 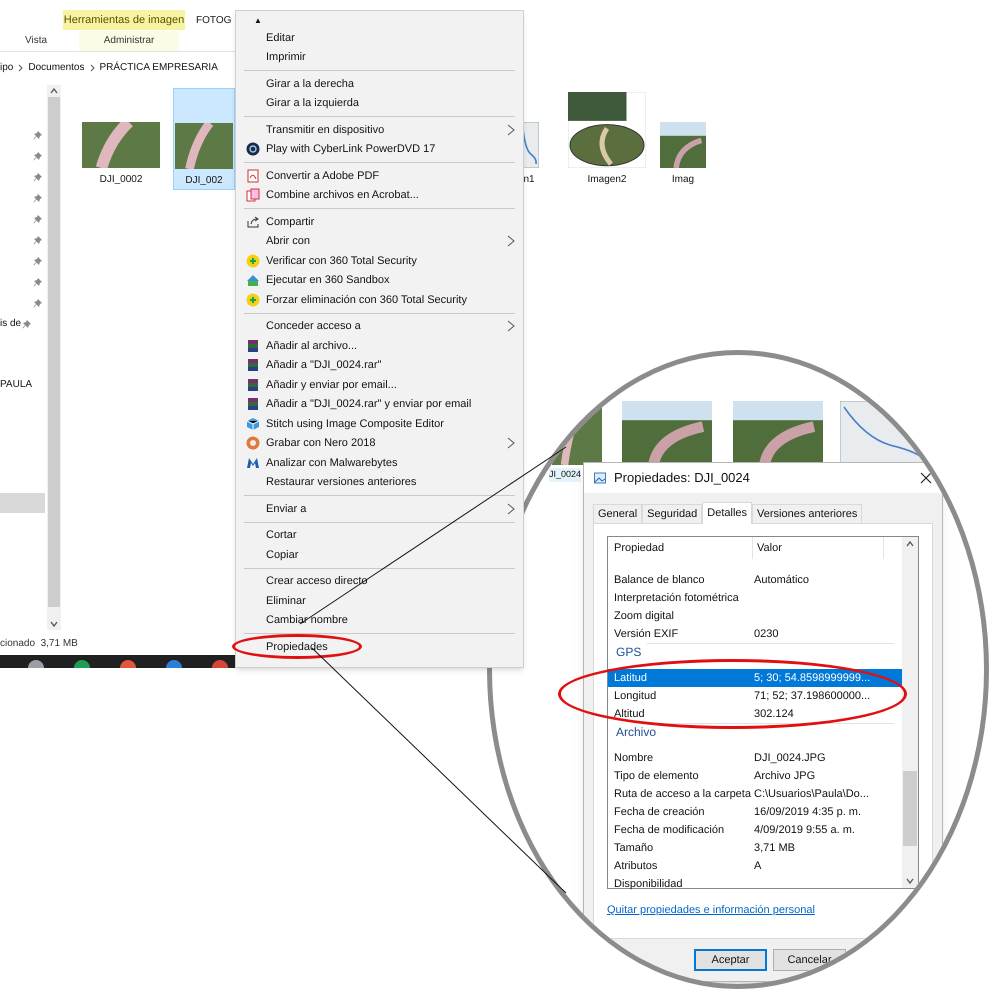 What do you see at coordinates (630, 678) in the screenshot?
I see `property-name: Latitud` at bounding box center [630, 678].